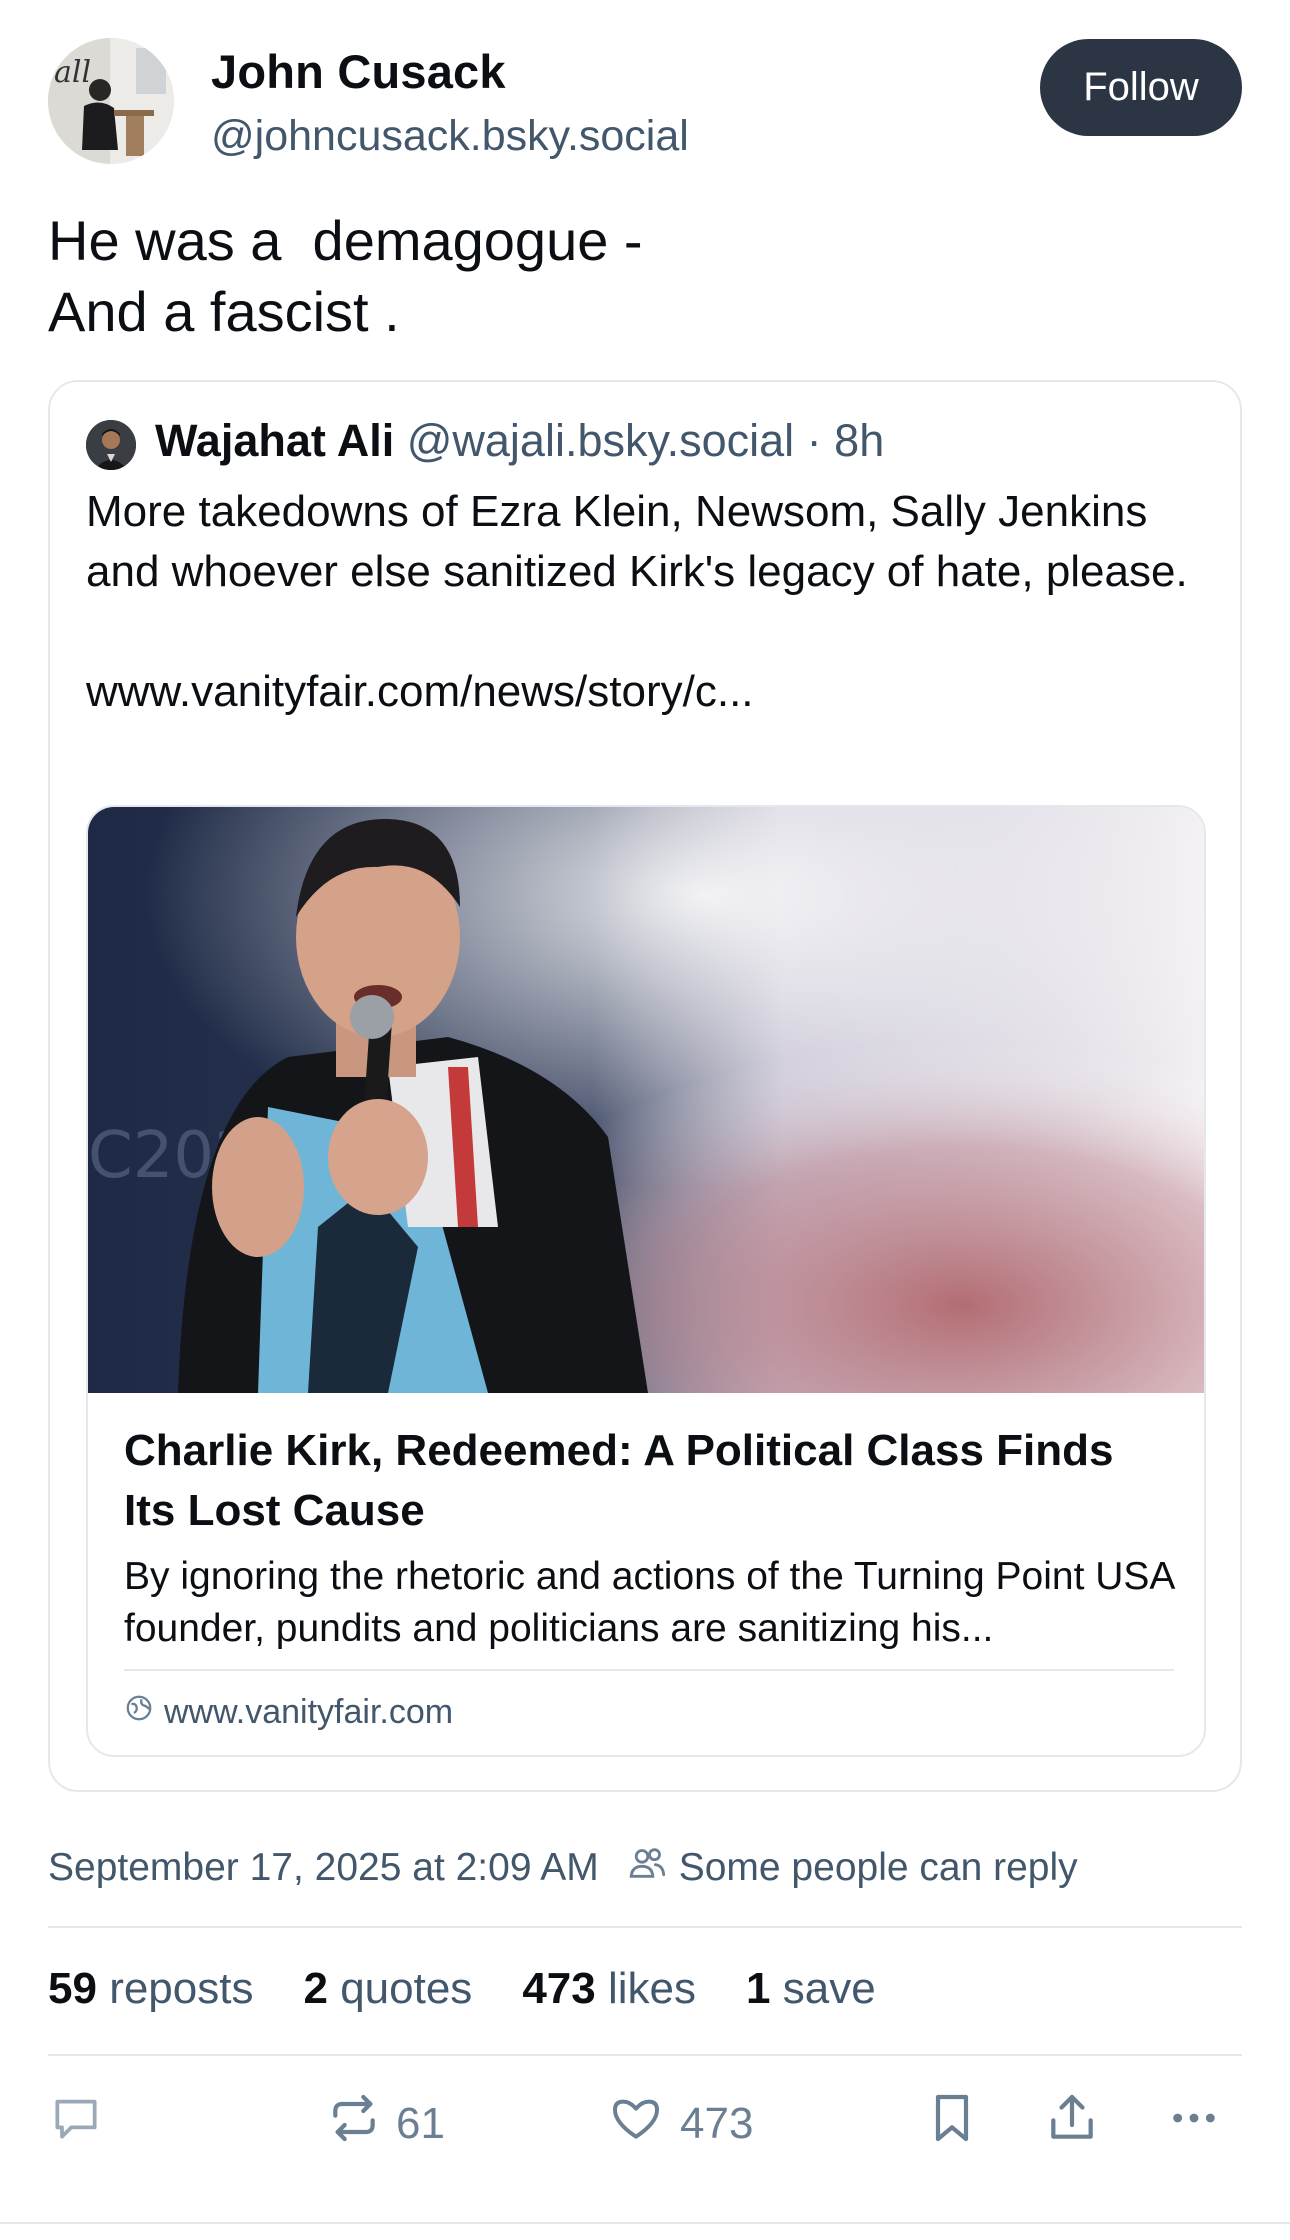  I want to click on post-timestamp: September 17, 2025 at 2:09 AM, so click(323, 1867).